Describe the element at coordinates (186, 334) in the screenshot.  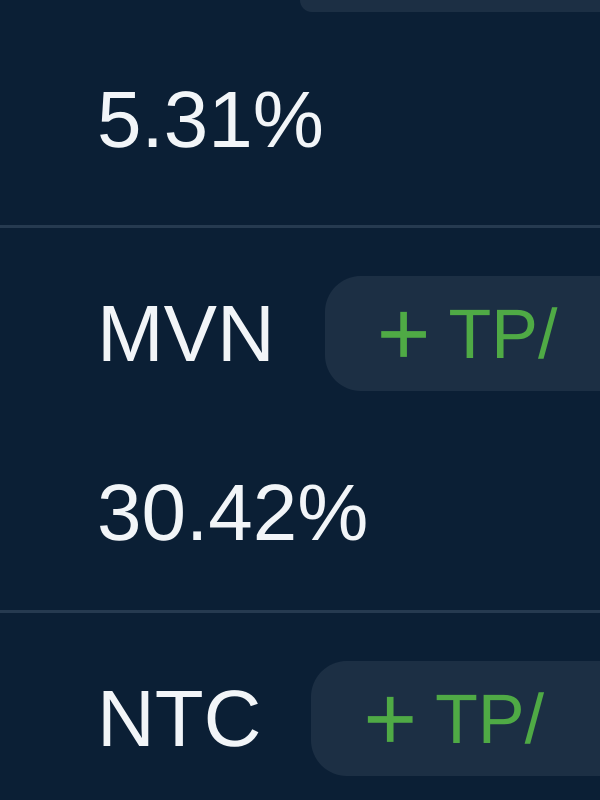
I see `ticker-symbol: MVN` at that location.